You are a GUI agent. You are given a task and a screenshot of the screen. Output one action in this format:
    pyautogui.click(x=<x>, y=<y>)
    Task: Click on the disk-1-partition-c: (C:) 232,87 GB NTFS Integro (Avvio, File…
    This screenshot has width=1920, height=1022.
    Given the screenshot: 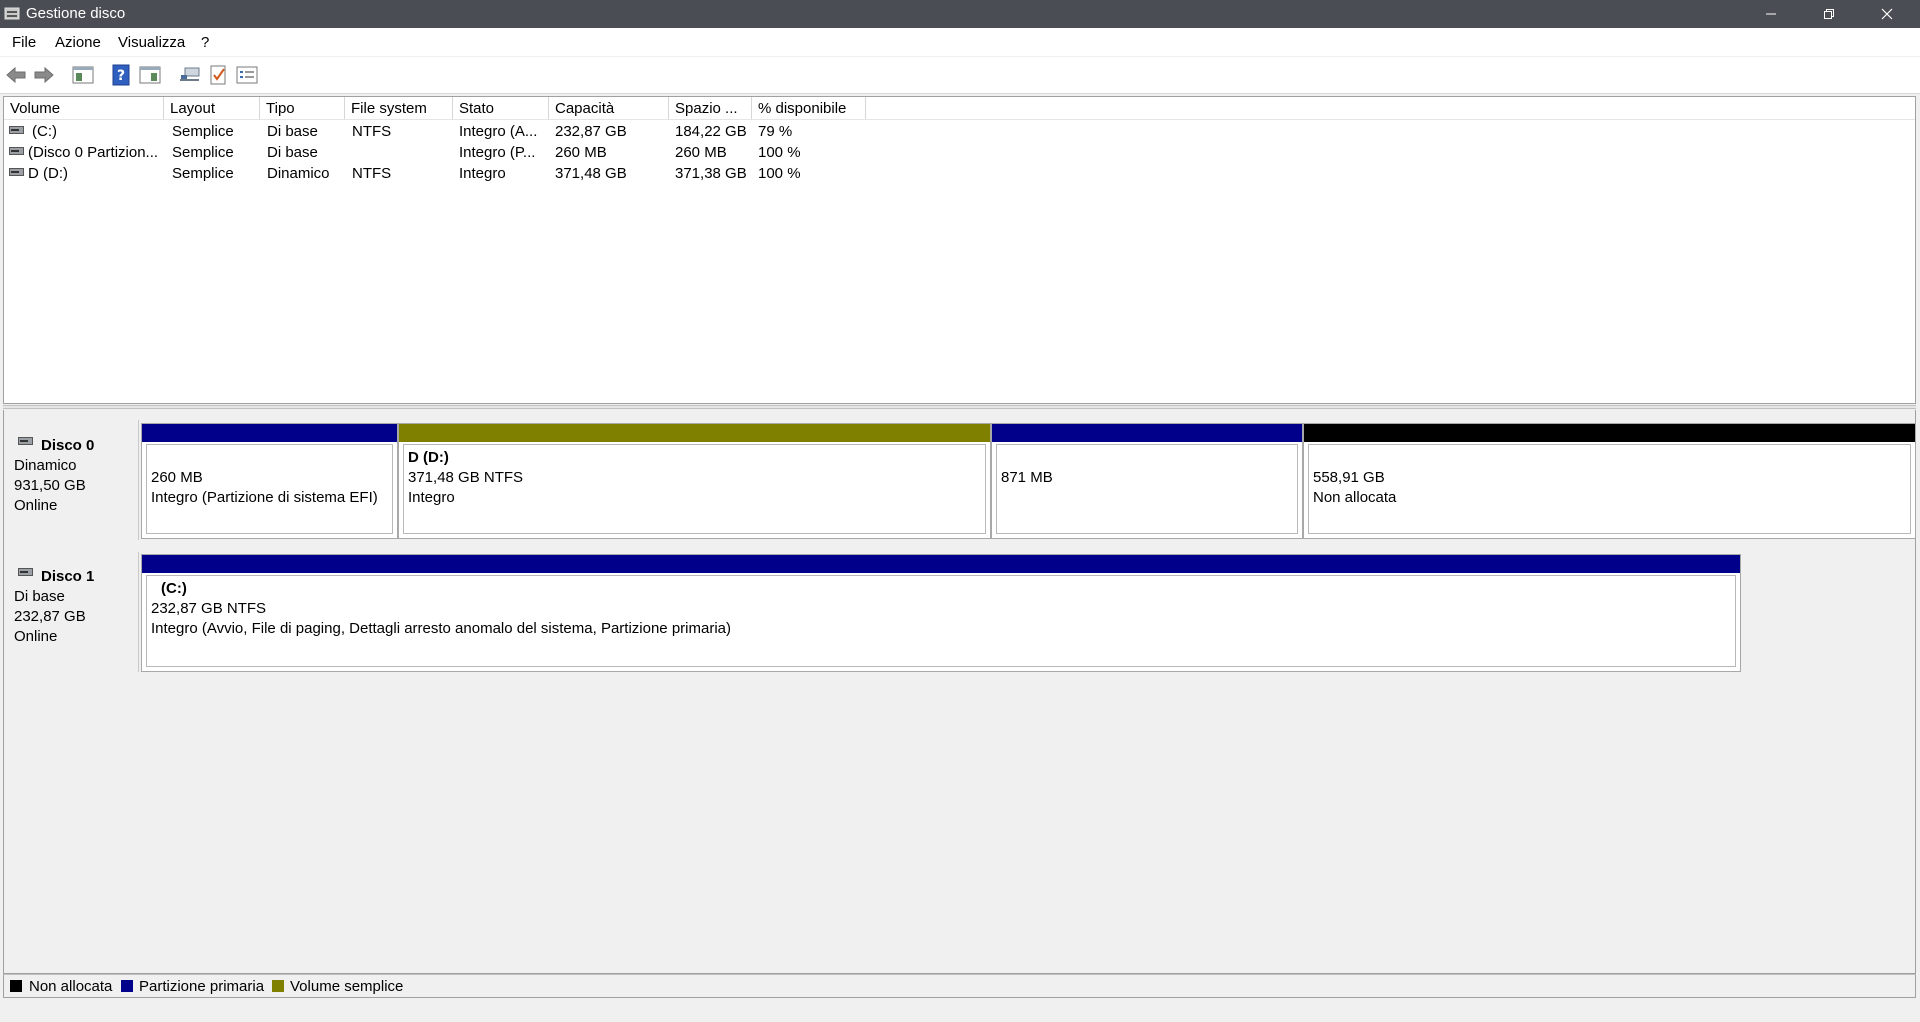 What is the action you would take?
    pyautogui.click(x=941, y=613)
    